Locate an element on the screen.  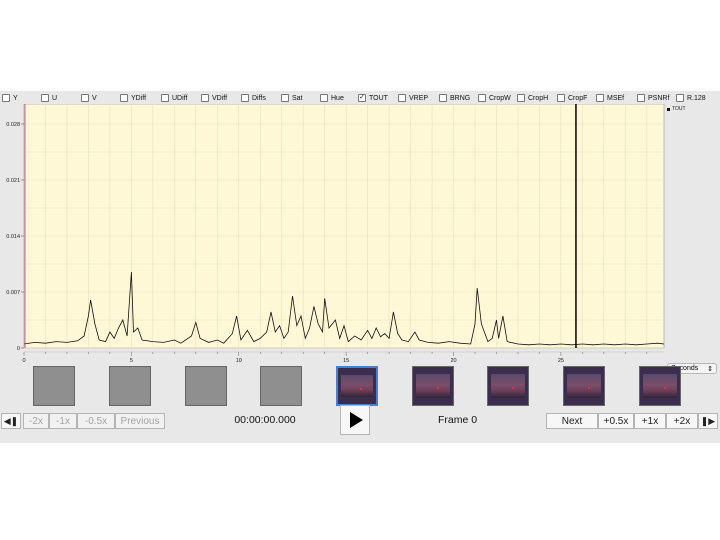
filter-vdiff: VDiff is located at coordinates (214, 98).